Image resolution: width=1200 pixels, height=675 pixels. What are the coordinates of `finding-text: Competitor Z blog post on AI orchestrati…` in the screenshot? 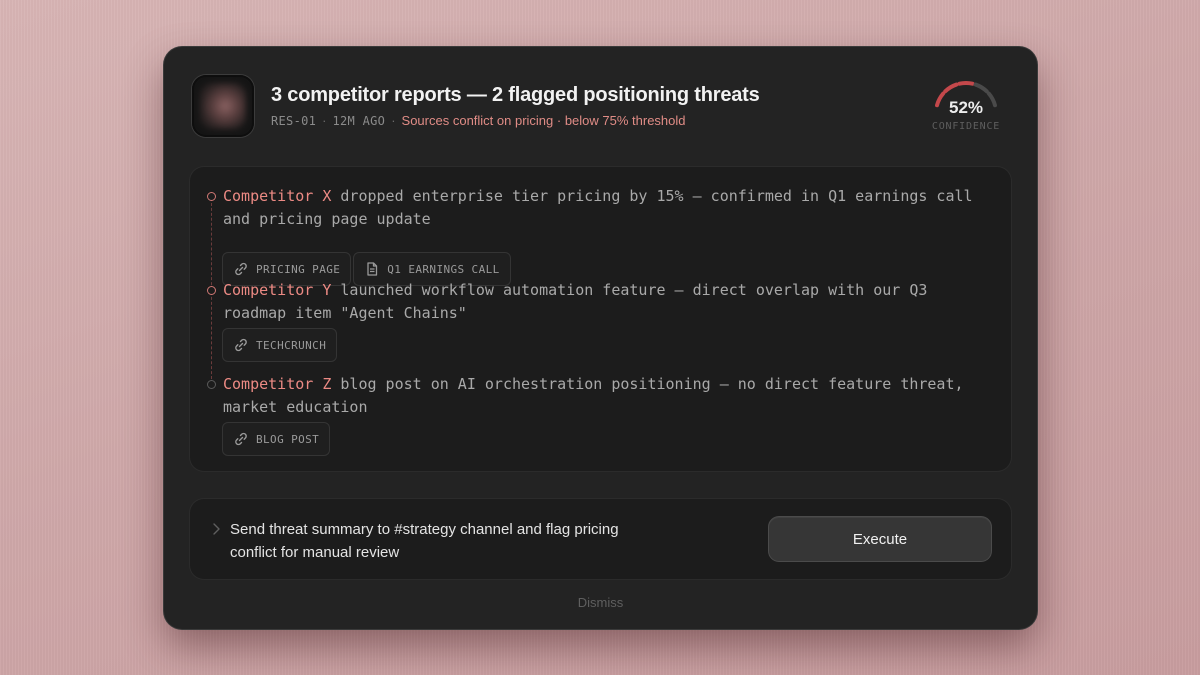 It's located at (608, 396).